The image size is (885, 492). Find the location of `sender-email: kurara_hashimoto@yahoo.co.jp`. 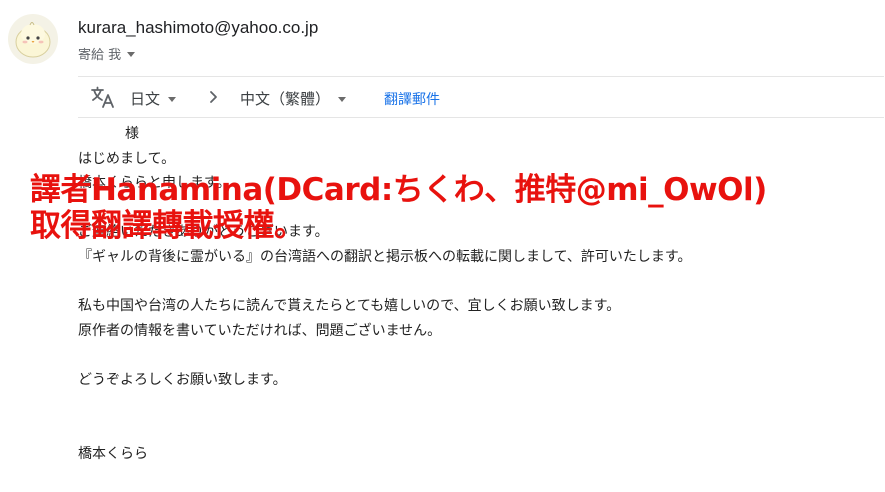

sender-email: kurara_hashimoto@yahoo.co.jp is located at coordinates (198, 27).